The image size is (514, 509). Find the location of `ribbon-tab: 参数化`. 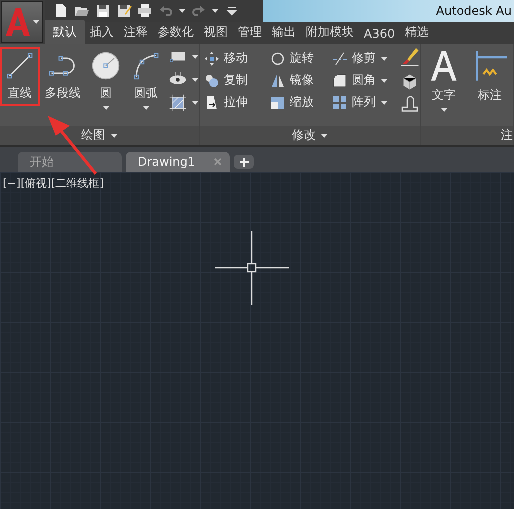

ribbon-tab: 参数化 is located at coordinates (176, 33).